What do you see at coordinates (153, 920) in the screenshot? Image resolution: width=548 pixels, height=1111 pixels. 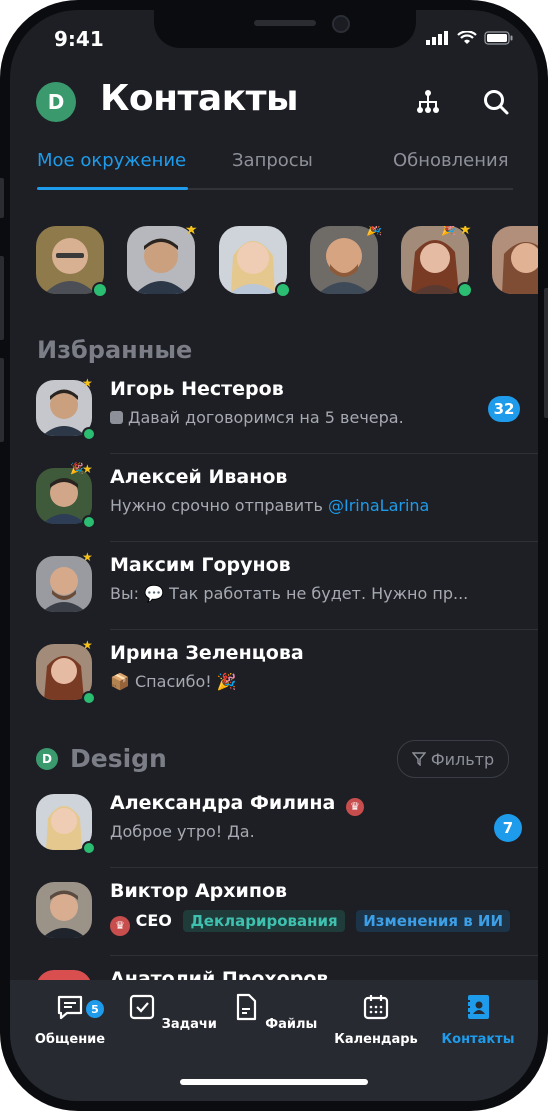 I see `role-label: CEO` at bounding box center [153, 920].